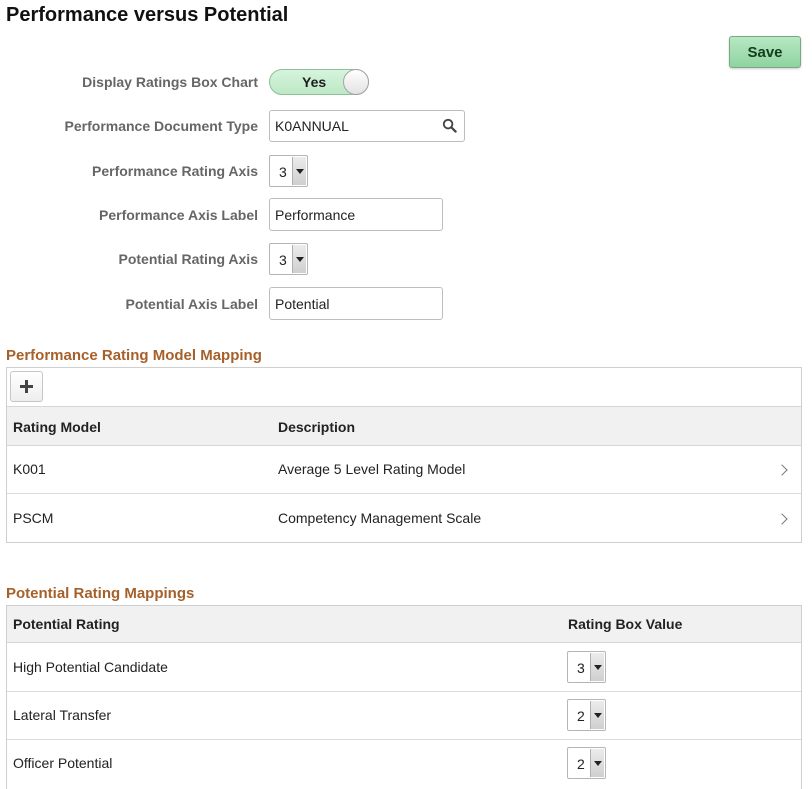 The width and height of the screenshot is (812, 789). Describe the element at coordinates (134, 355) in the screenshot. I see `perf-mapping-title: Performance Rating Model Mapping` at that location.